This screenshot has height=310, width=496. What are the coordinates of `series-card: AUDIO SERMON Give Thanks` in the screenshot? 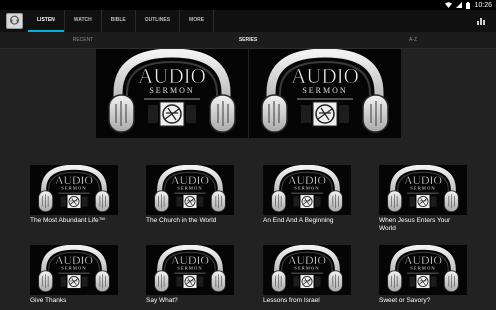 It's located at (74, 275).